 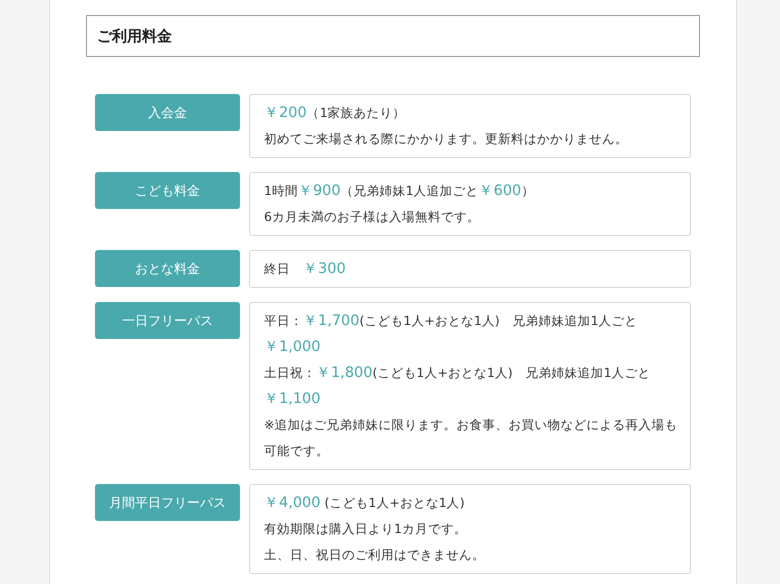 What do you see at coordinates (167, 320) in the screenshot?
I see `fee-label: 一日フリーパス` at bounding box center [167, 320].